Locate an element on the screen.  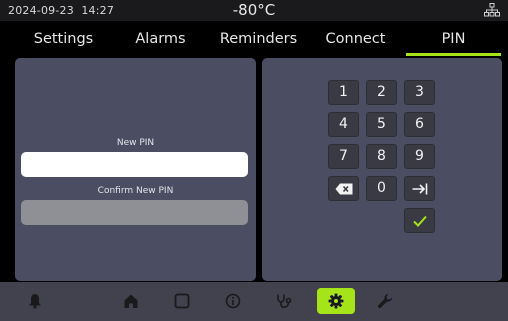
backspace-key is located at coordinates (343, 188).